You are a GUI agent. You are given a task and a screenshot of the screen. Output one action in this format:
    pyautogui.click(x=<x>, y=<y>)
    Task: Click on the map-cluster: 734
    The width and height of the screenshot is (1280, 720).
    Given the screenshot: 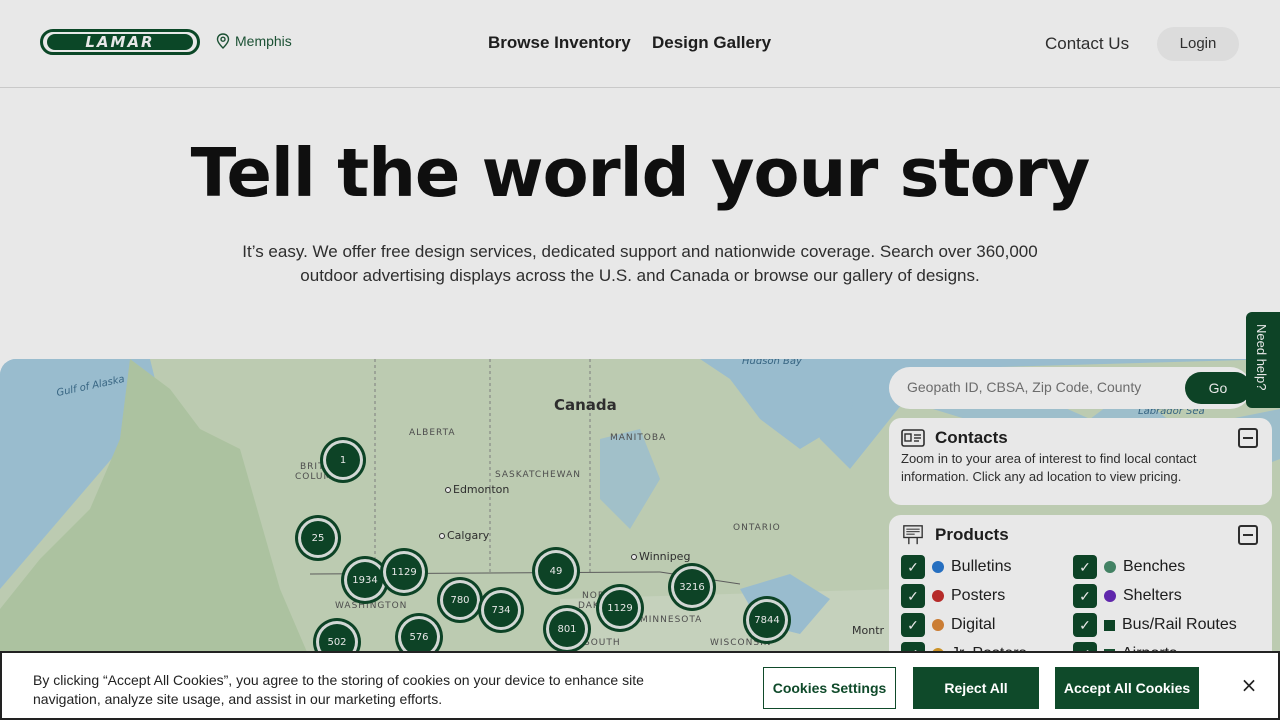 What is the action you would take?
    pyautogui.click(x=501, y=610)
    